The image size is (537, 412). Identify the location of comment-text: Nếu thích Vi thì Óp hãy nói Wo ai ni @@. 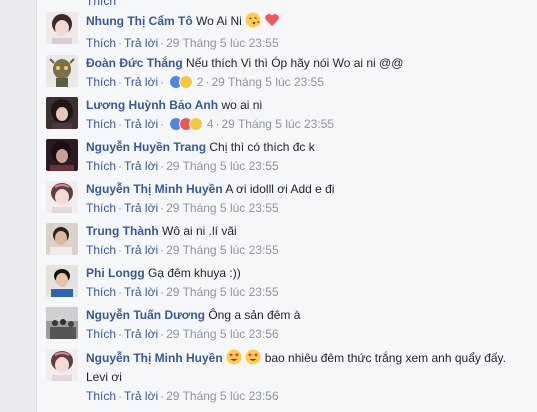
(295, 63).